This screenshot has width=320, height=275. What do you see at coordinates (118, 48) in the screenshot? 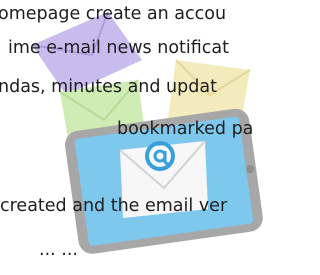
I see `text-line-2: ime e-mail news notificat` at bounding box center [118, 48].